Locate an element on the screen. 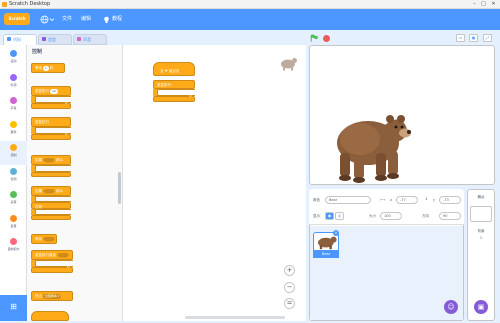 This screenshot has width=500, height=323. small-stage-button: ▭ is located at coordinates (460, 38).